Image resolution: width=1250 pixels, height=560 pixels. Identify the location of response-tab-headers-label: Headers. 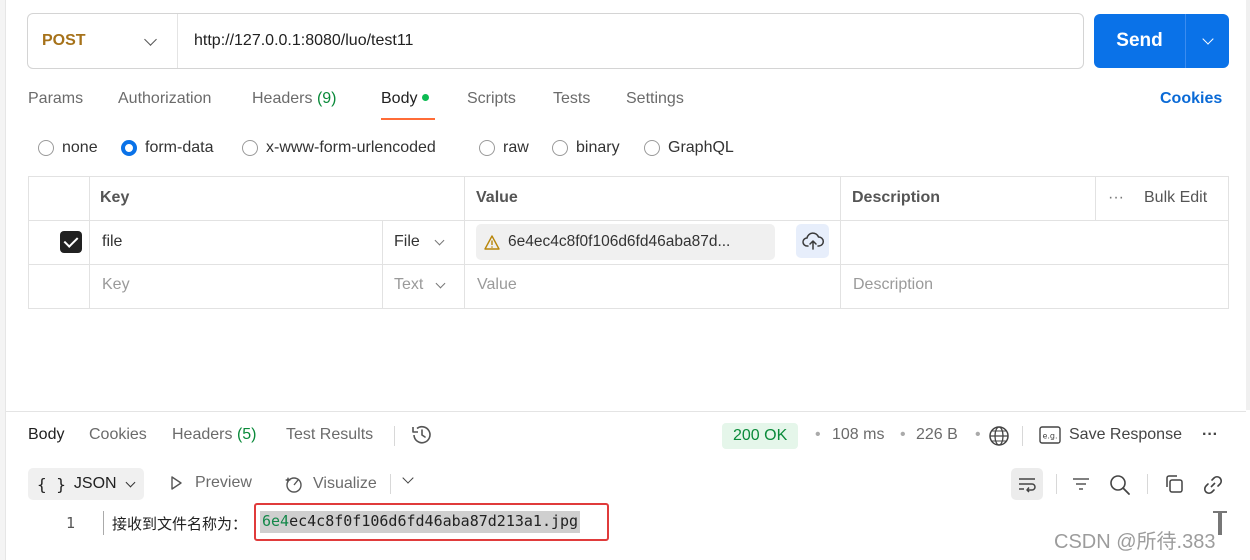
(202, 434).